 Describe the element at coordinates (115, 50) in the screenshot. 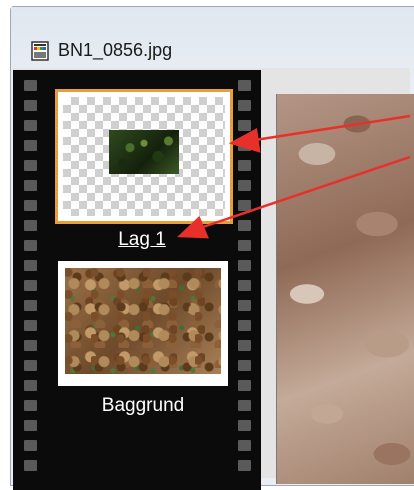

I see `window-title: BN1_0856.jpg` at that location.